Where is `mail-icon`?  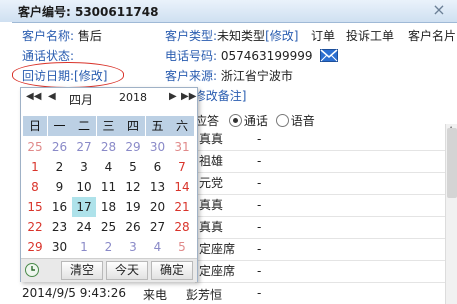 mail-icon is located at coordinates (329, 57).